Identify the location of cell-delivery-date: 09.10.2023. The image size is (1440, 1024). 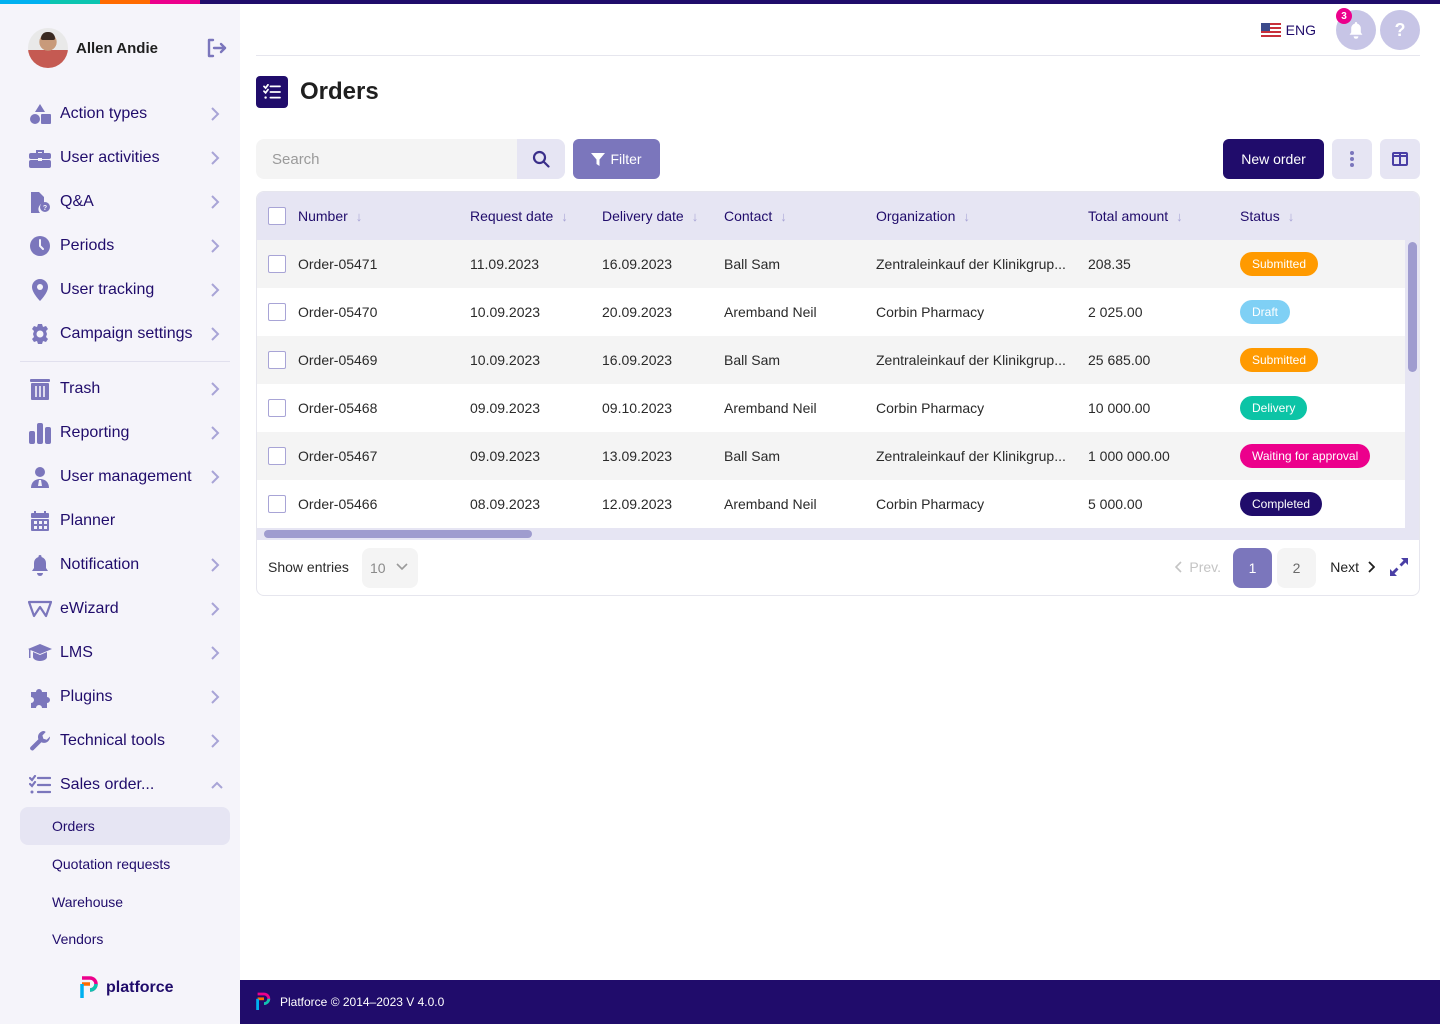
(637, 408).